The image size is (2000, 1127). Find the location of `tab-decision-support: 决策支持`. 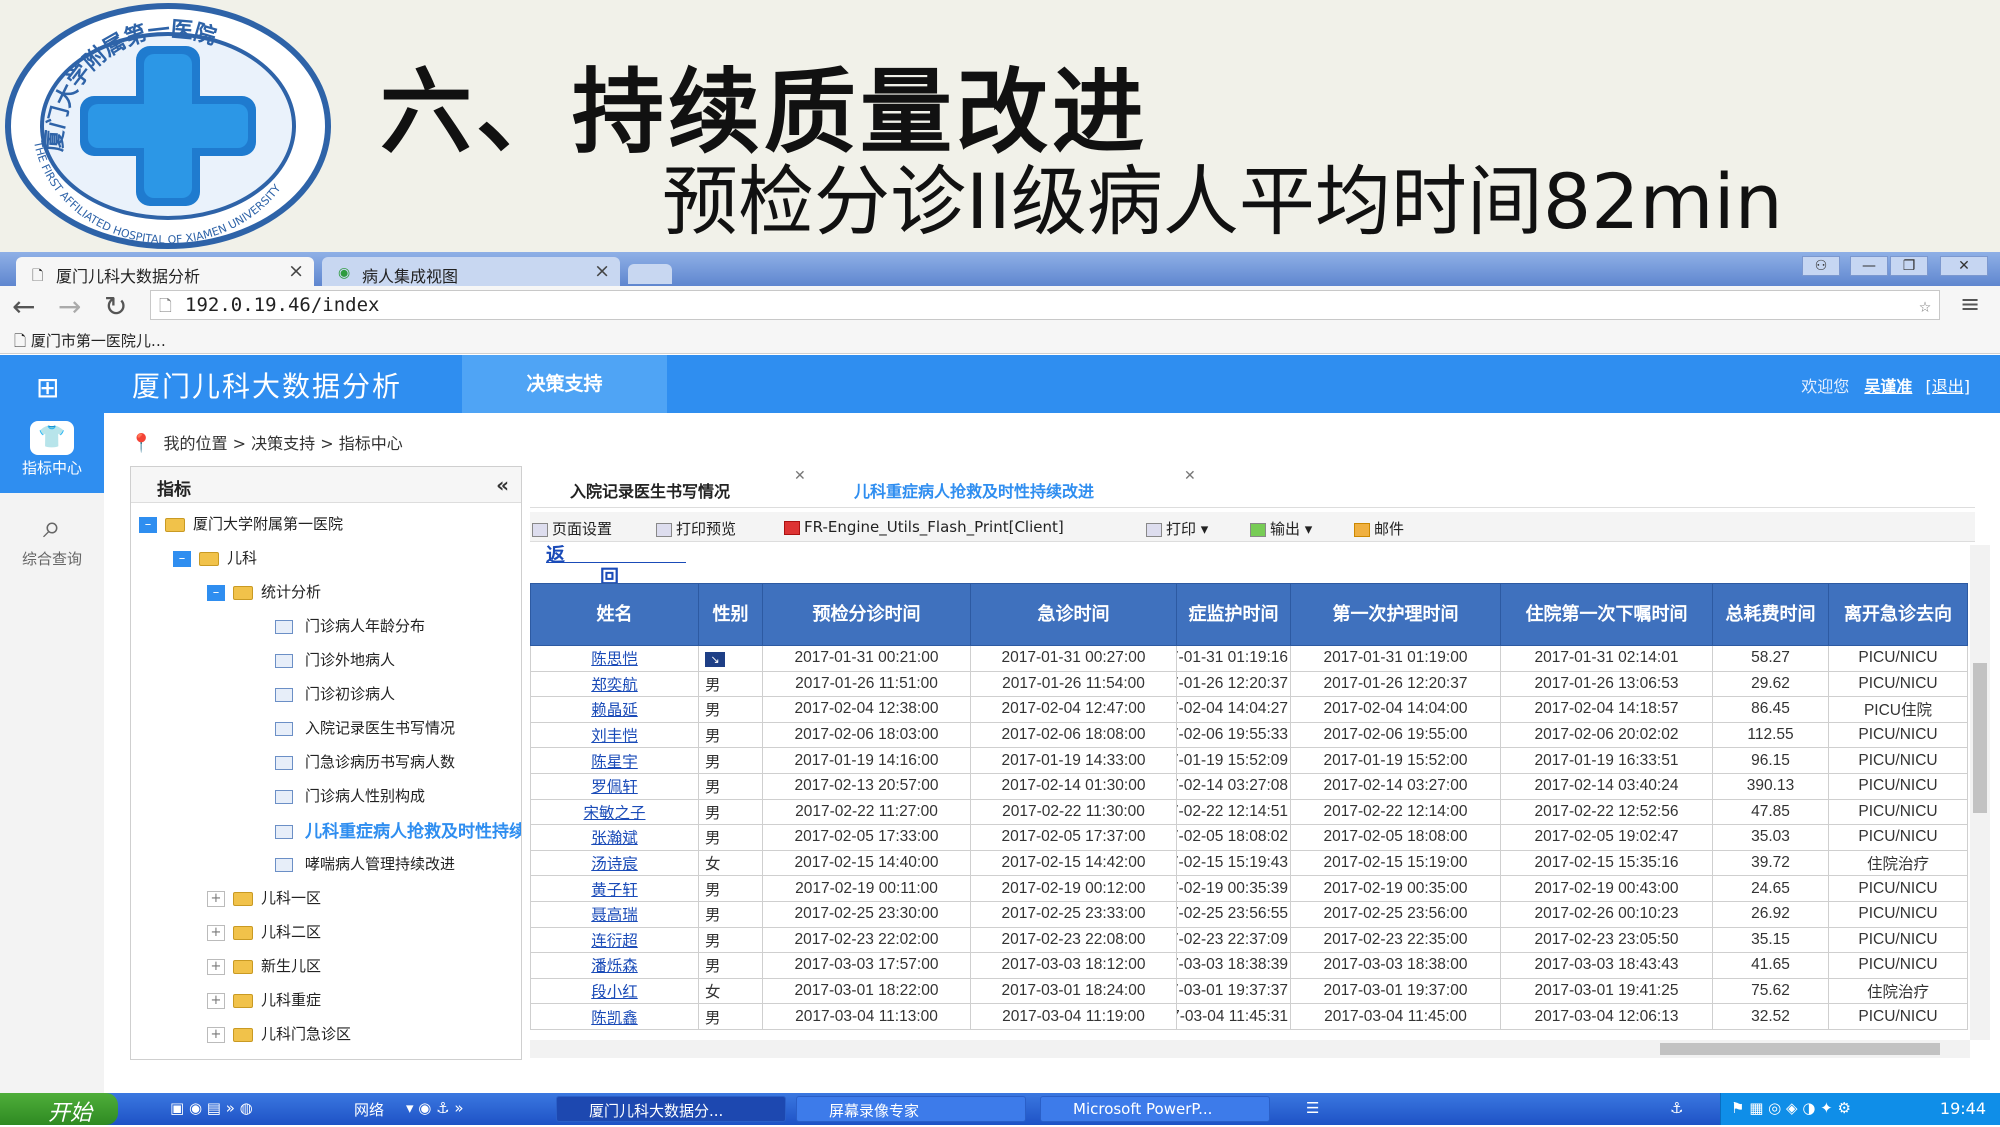

tab-decision-support: 决策支持 is located at coordinates (564, 384).